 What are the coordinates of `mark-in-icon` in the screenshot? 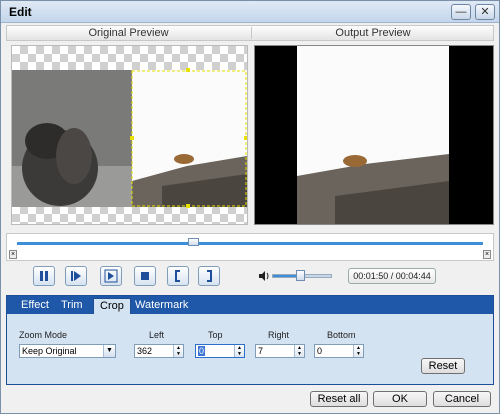 It's located at (177, 276).